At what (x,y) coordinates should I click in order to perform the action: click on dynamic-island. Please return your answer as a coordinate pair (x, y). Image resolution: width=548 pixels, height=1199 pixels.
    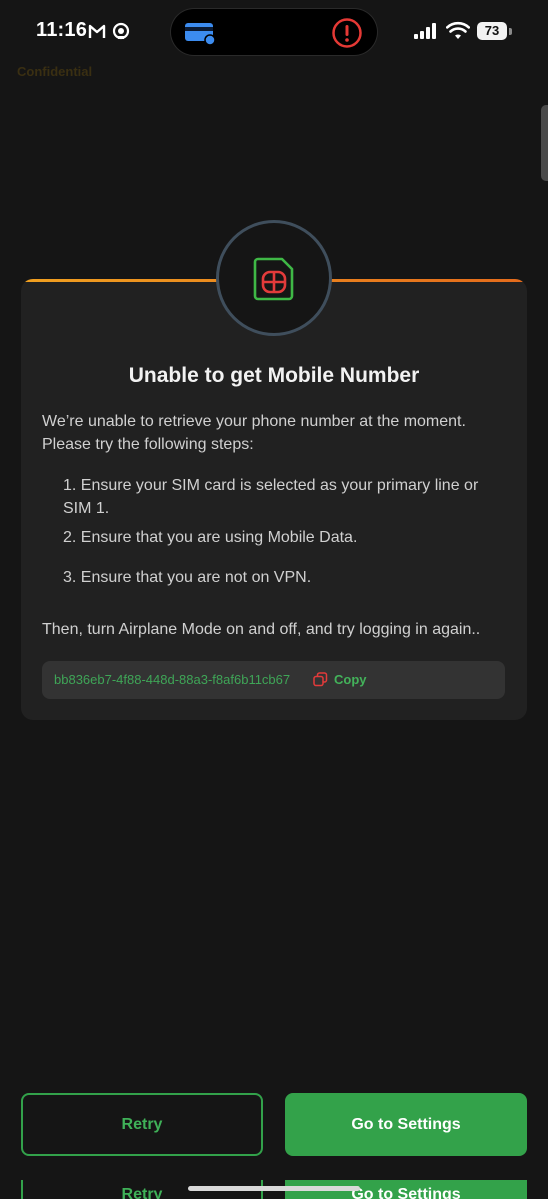
    Looking at the image, I should click on (274, 32).